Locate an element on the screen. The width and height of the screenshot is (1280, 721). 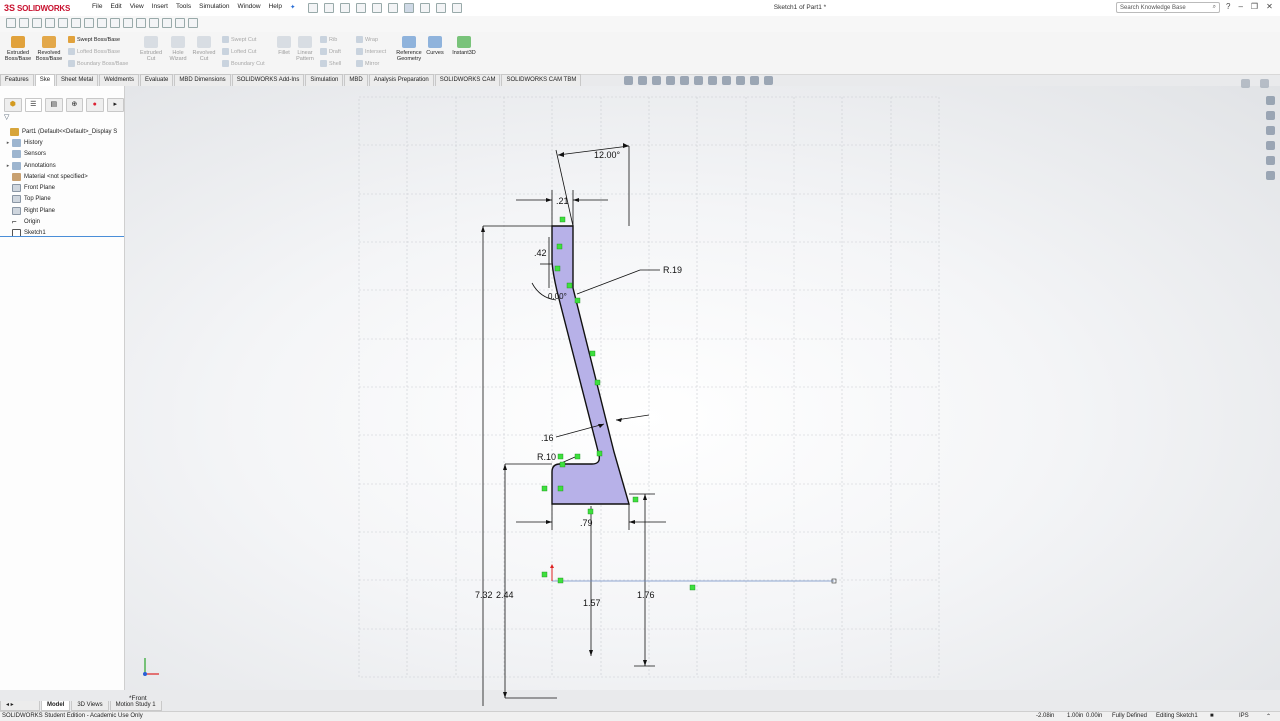
status-editing: Editing Sketch1 is located at coordinates (1177, 716).